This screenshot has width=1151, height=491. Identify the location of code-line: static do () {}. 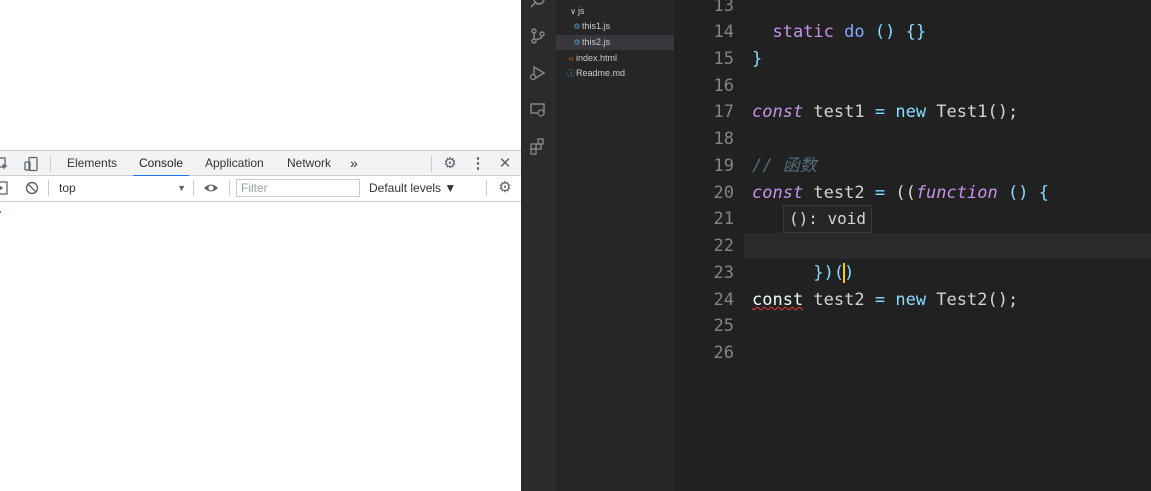
(839, 32).